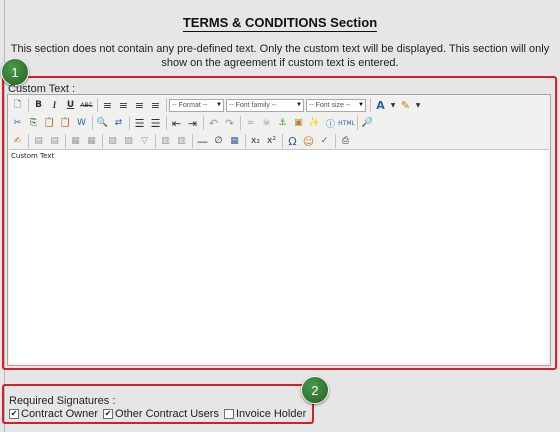 This screenshot has width=560, height=432. I want to click on align-left-icon: ≡, so click(107, 105).